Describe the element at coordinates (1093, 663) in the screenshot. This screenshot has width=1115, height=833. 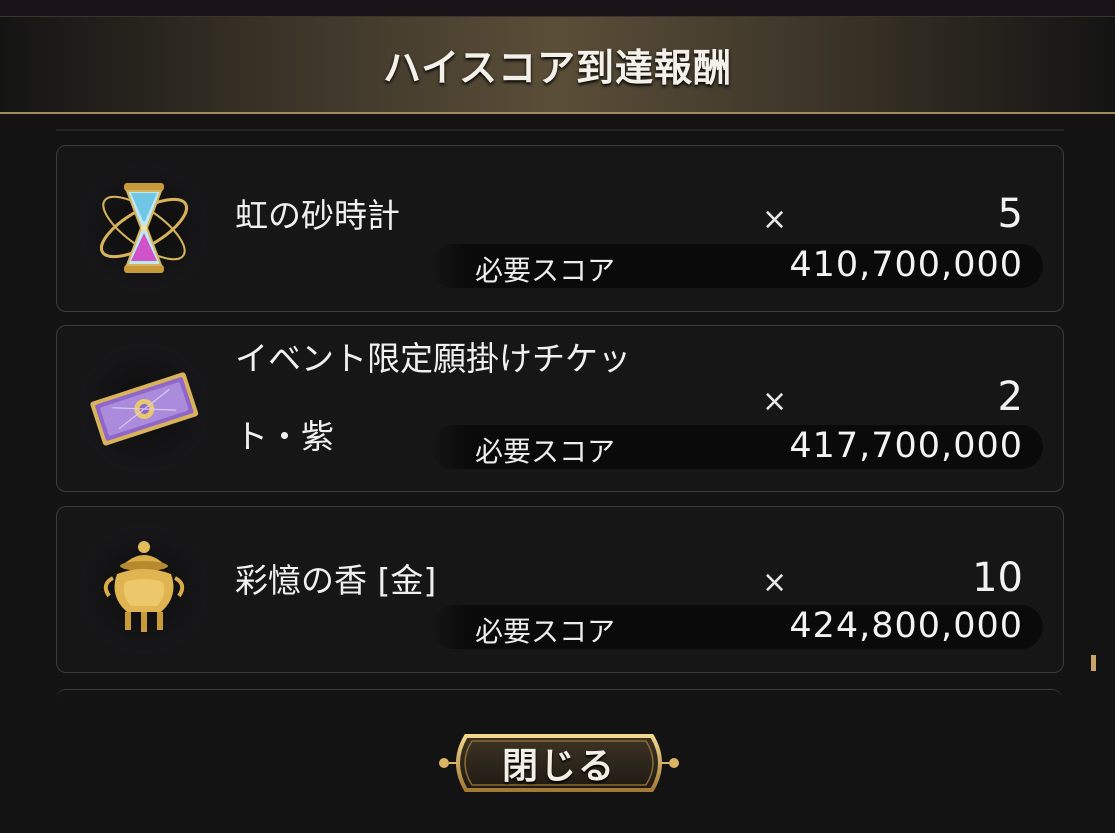
I see `scrollbar-thumb` at that location.